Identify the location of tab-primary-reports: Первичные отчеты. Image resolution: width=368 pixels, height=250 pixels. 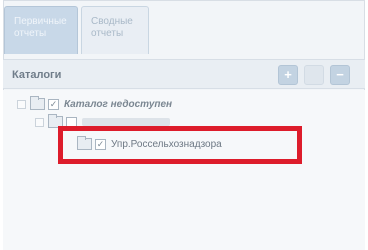
(41, 30).